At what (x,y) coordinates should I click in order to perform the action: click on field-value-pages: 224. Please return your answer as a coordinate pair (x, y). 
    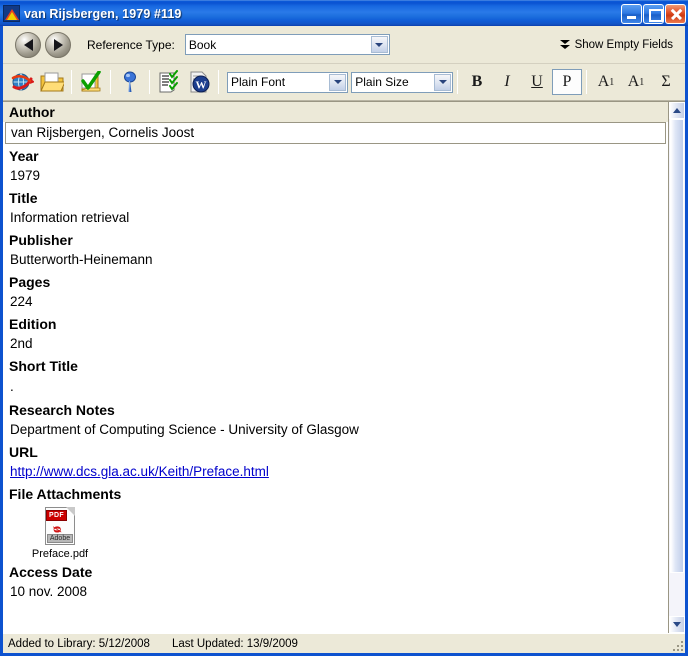
    Looking at the image, I should click on (335, 303).